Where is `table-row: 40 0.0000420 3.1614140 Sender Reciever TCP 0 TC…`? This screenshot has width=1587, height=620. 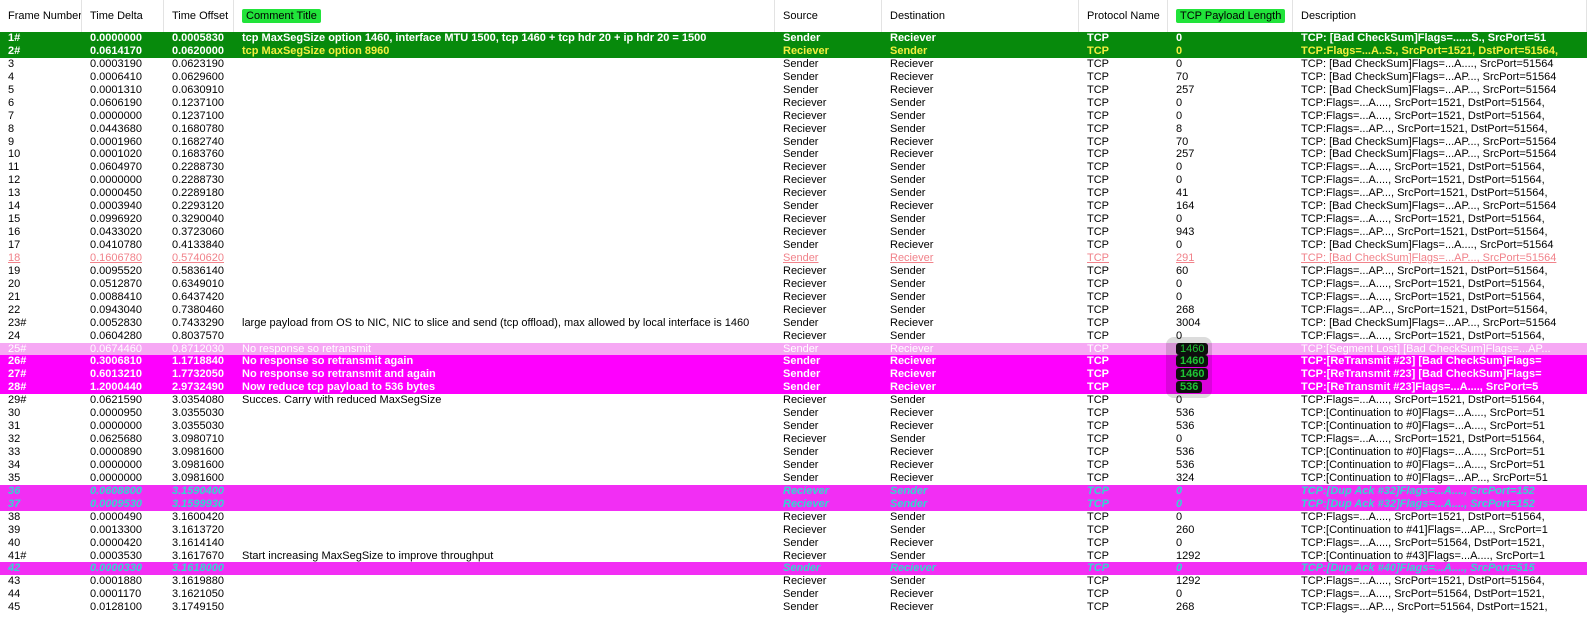
table-row: 40 0.0000420 3.1614140 Sender Reciever TCP 0 TC… is located at coordinates (793, 543).